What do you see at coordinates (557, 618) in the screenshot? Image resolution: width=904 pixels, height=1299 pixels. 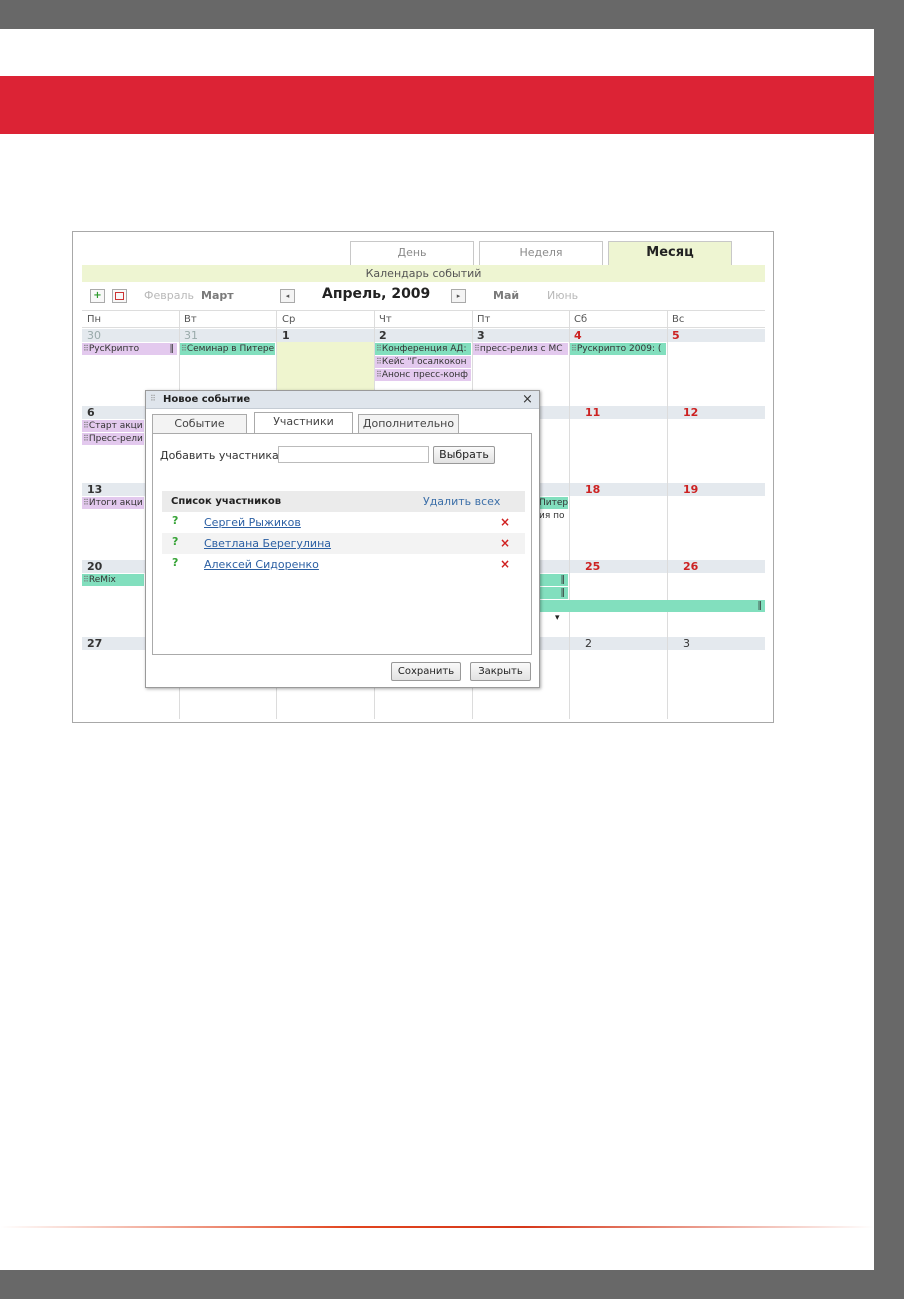 I see `chevron-down-icon: ▾` at bounding box center [557, 618].